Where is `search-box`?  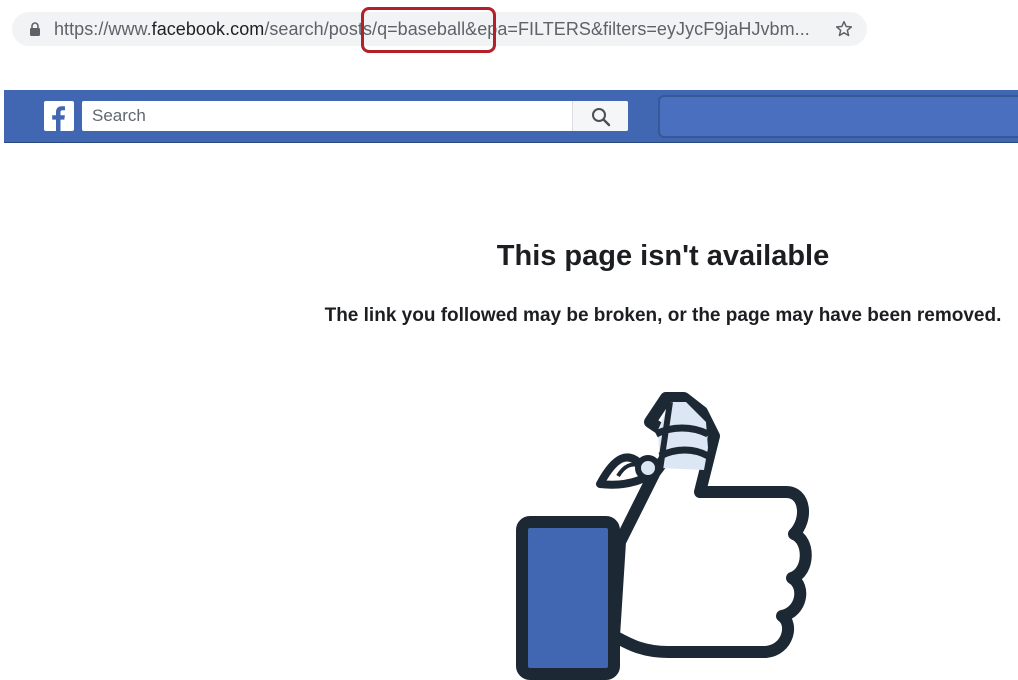
search-box is located at coordinates (355, 116).